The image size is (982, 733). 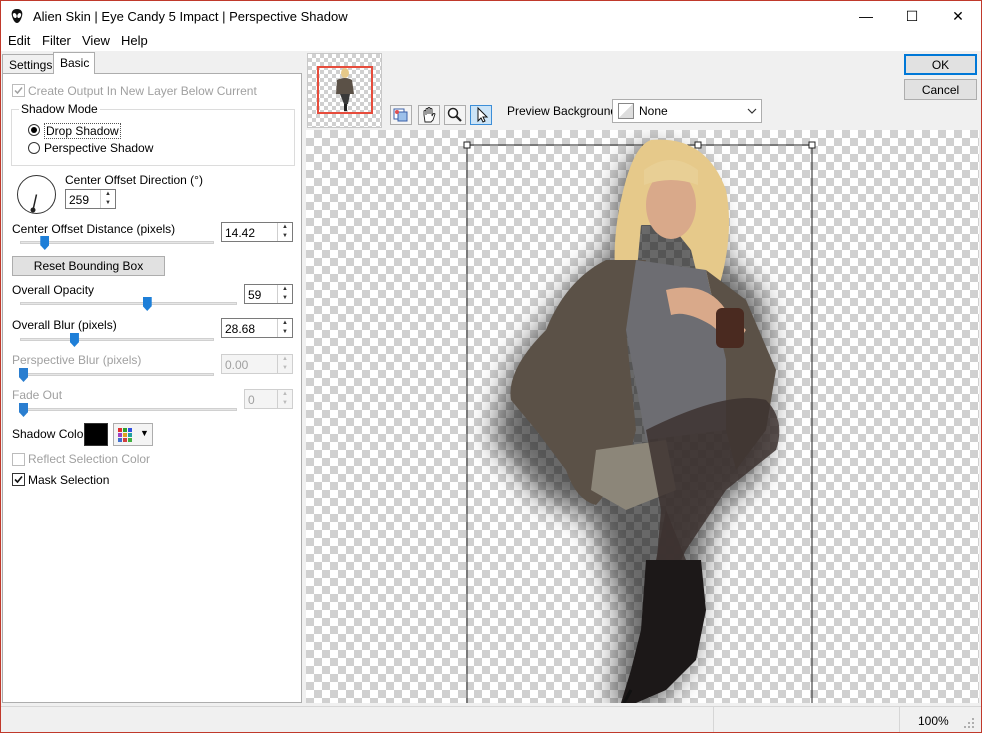 I want to click on chevron-down-icon, so click(x=752, y=111).